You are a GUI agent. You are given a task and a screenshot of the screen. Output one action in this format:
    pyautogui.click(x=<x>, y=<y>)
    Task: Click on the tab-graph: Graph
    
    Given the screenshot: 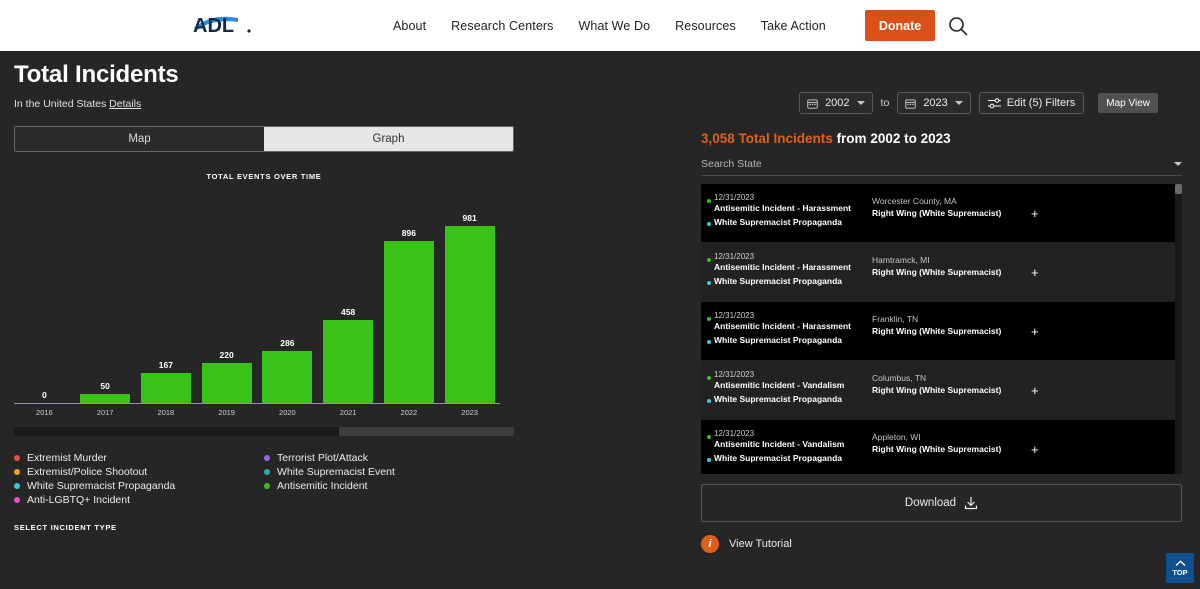 What is the action you would take?
    pyautogui.click(x=388, y=139)
    